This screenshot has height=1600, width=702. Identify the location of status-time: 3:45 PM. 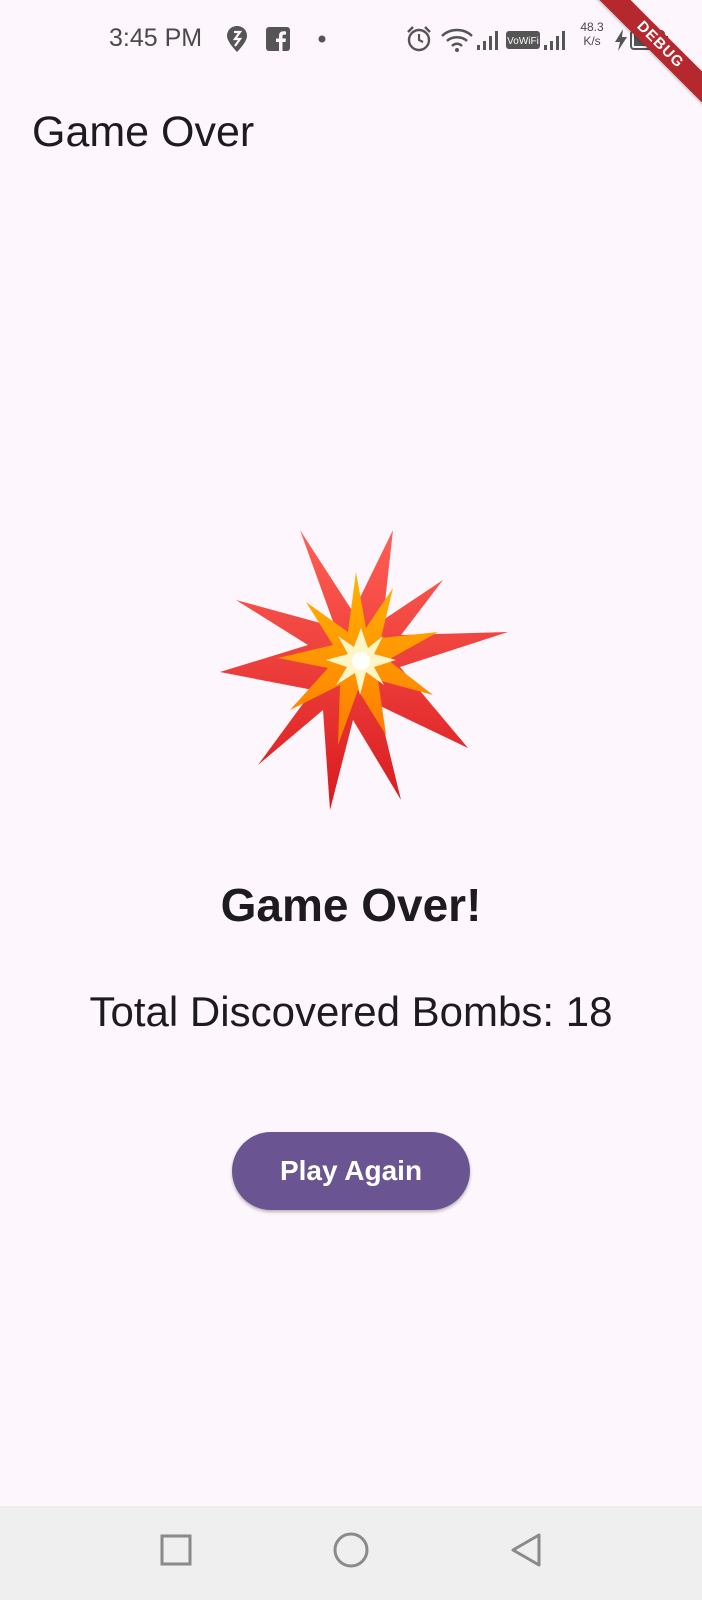
(156, 38).